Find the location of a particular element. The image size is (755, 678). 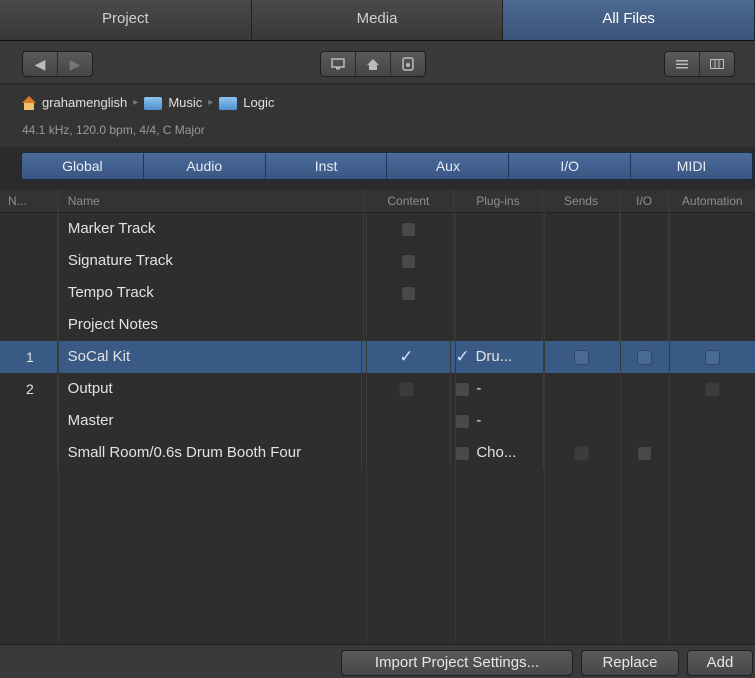

row-name: Signature Track is located at coordinates (211, 261).